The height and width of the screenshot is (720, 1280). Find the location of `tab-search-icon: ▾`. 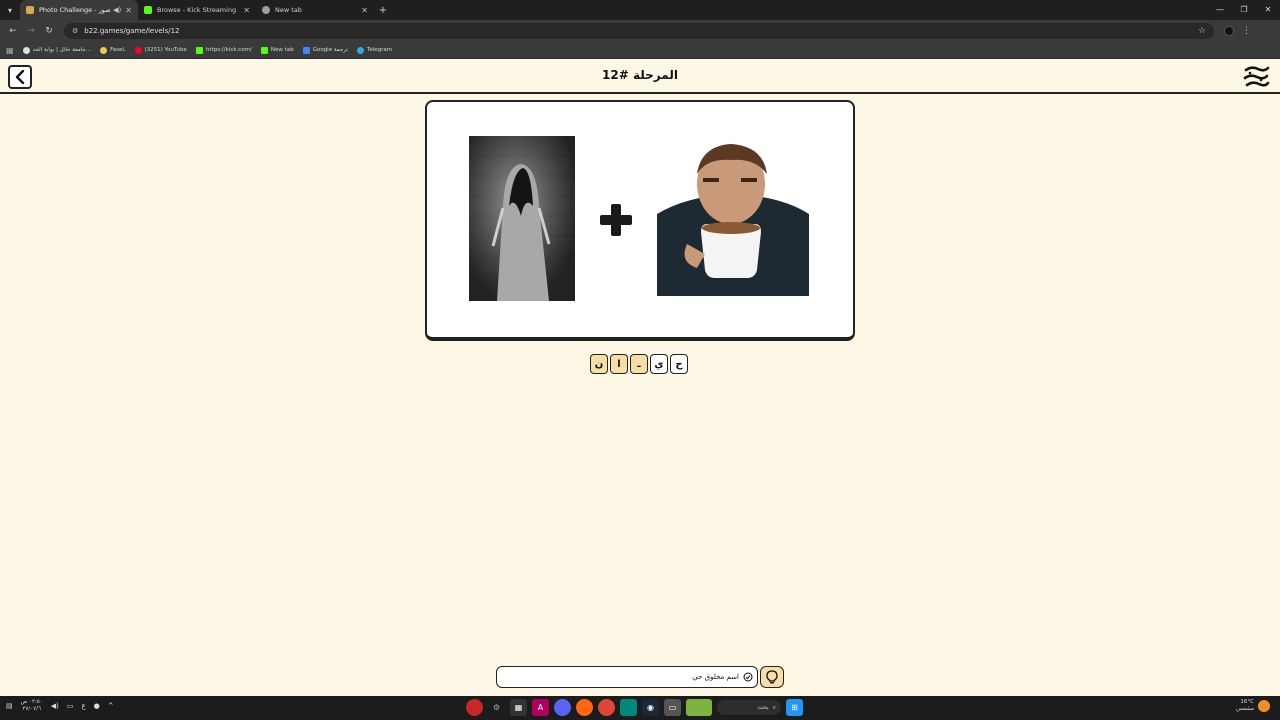

tab-search-icon: ▾ is located at coordinates (10, 10).